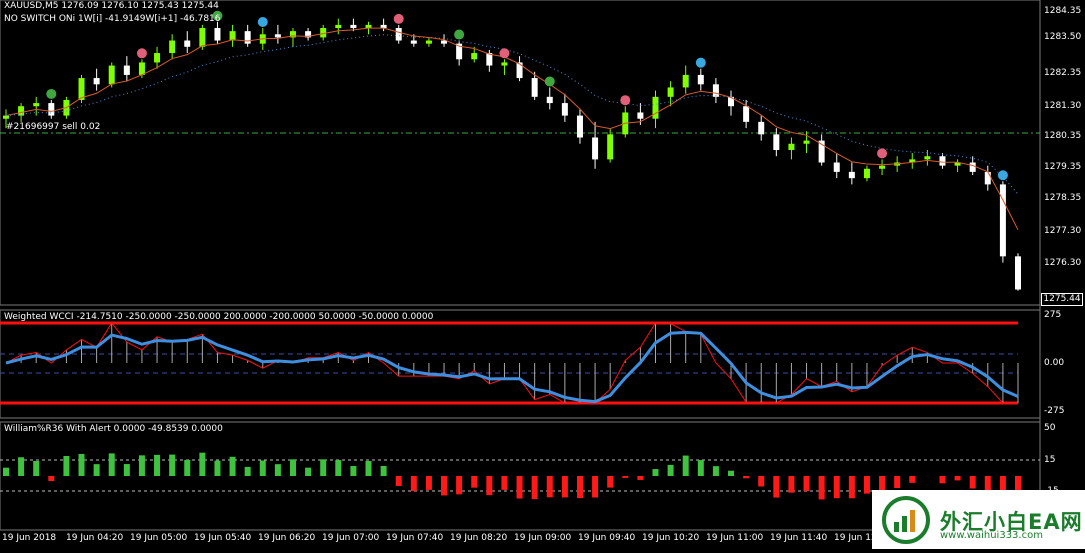 This screenshot has height=553, width=1085. What do you see at coordinates (906, 520) in the screenshot?
I see `logo-icon` at bounding box center [906, 520].